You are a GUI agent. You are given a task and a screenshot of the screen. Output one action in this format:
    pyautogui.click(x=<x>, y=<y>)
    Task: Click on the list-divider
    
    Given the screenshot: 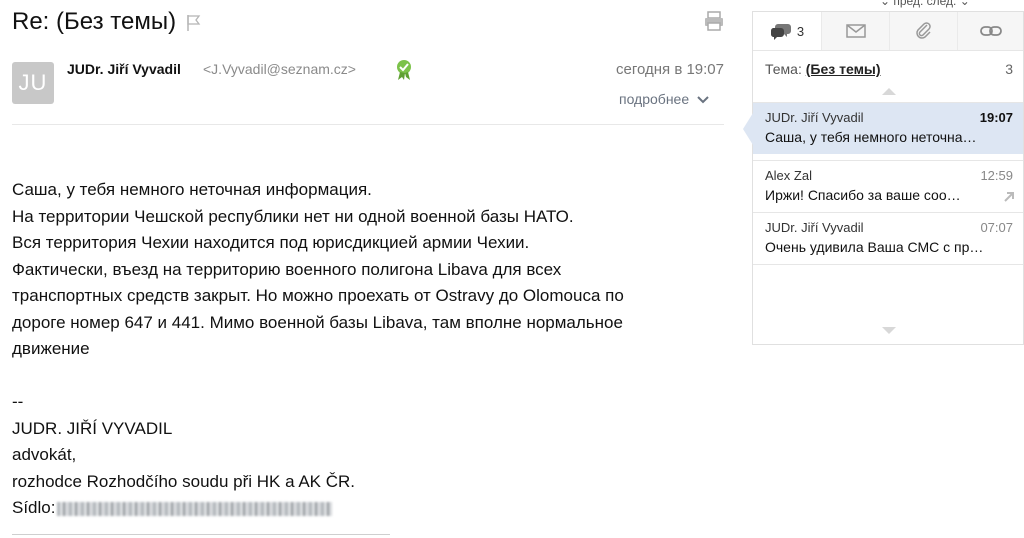 What is the action you would take?
    pyautogui.click(x=888, y=264)
    